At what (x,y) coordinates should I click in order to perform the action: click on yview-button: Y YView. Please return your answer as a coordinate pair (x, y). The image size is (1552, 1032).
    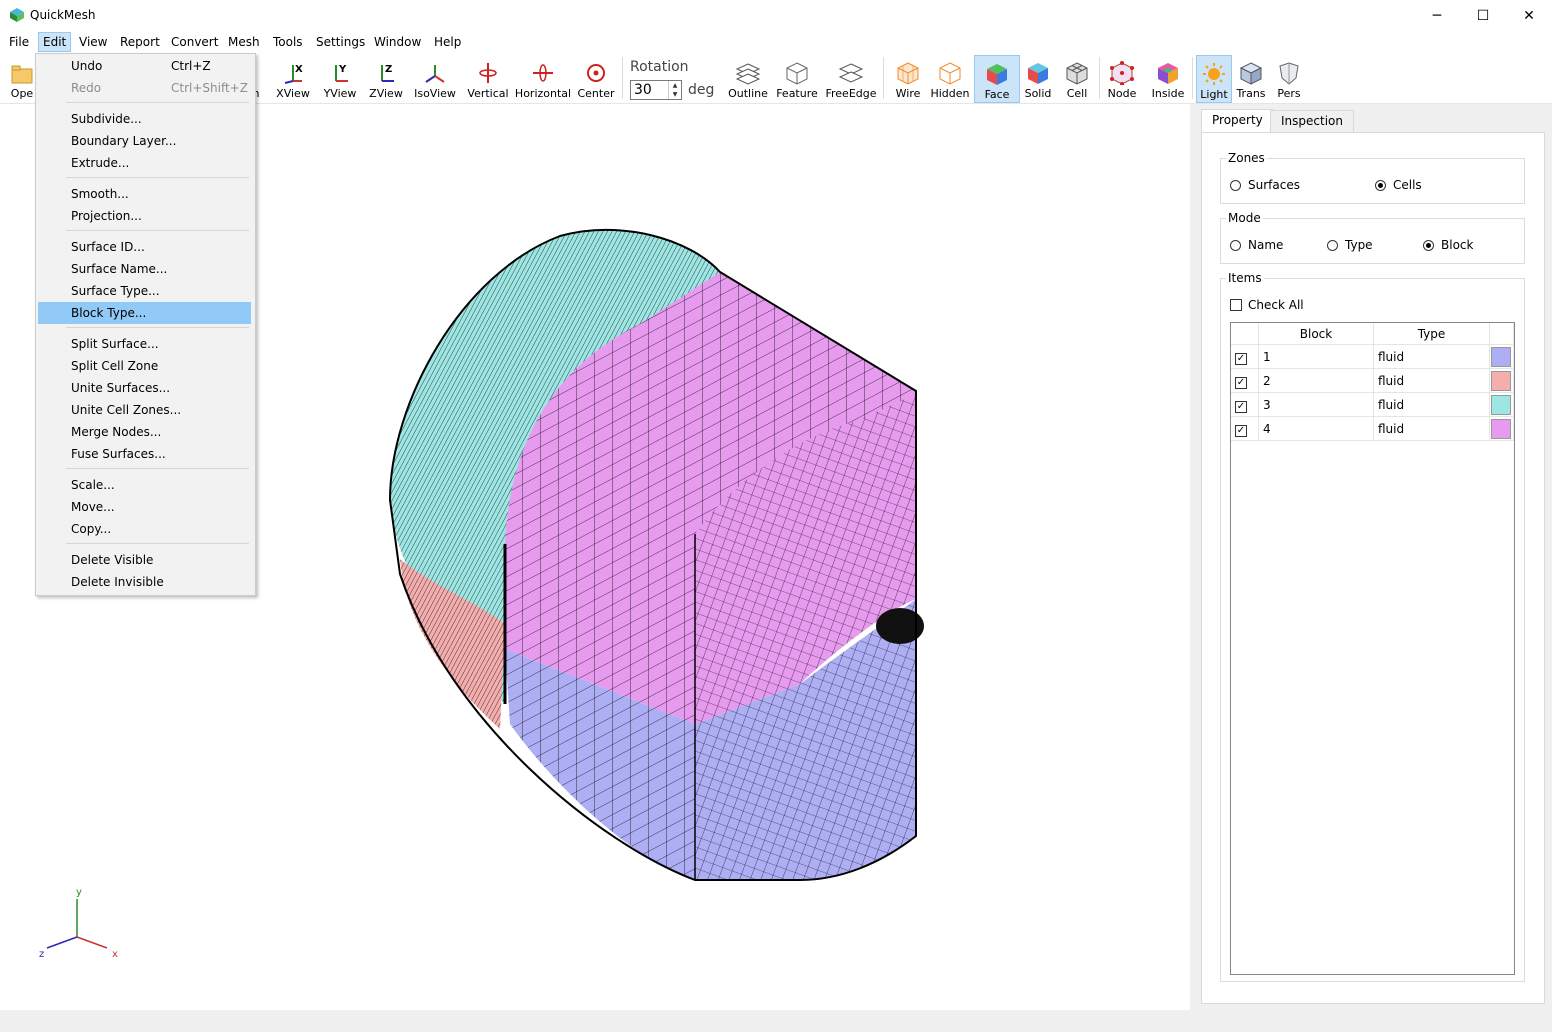
    Looking at the image, I should click on (340, 78).